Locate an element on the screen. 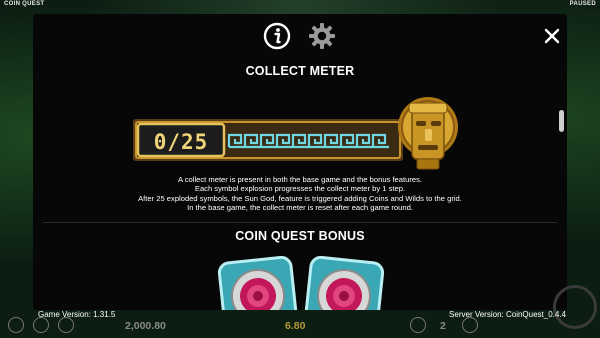 This screenshot has height=338, width=600. scrollbar-thumb is located at coordinates (561, 121).